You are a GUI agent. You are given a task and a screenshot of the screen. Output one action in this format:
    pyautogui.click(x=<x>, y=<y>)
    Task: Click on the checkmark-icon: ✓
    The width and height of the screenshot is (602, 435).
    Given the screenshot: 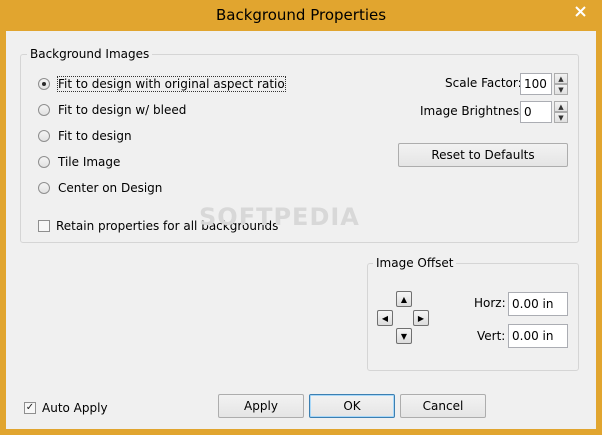 What is the action you would take?
    pyautogui.click(x=30, y=407)
    